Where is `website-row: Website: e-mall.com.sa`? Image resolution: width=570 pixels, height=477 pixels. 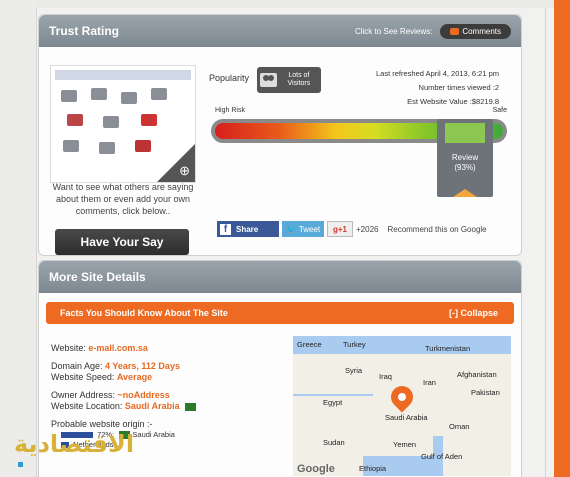
website-row: Website: e-mall.com.sa is located at coordinates (123, 348).